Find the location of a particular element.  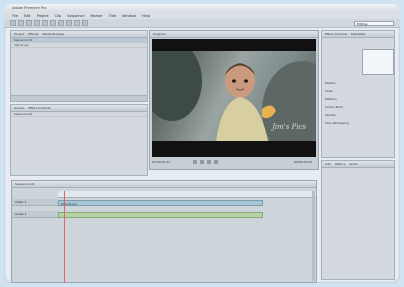

step-back-icon is located at coordinates (195, 162).